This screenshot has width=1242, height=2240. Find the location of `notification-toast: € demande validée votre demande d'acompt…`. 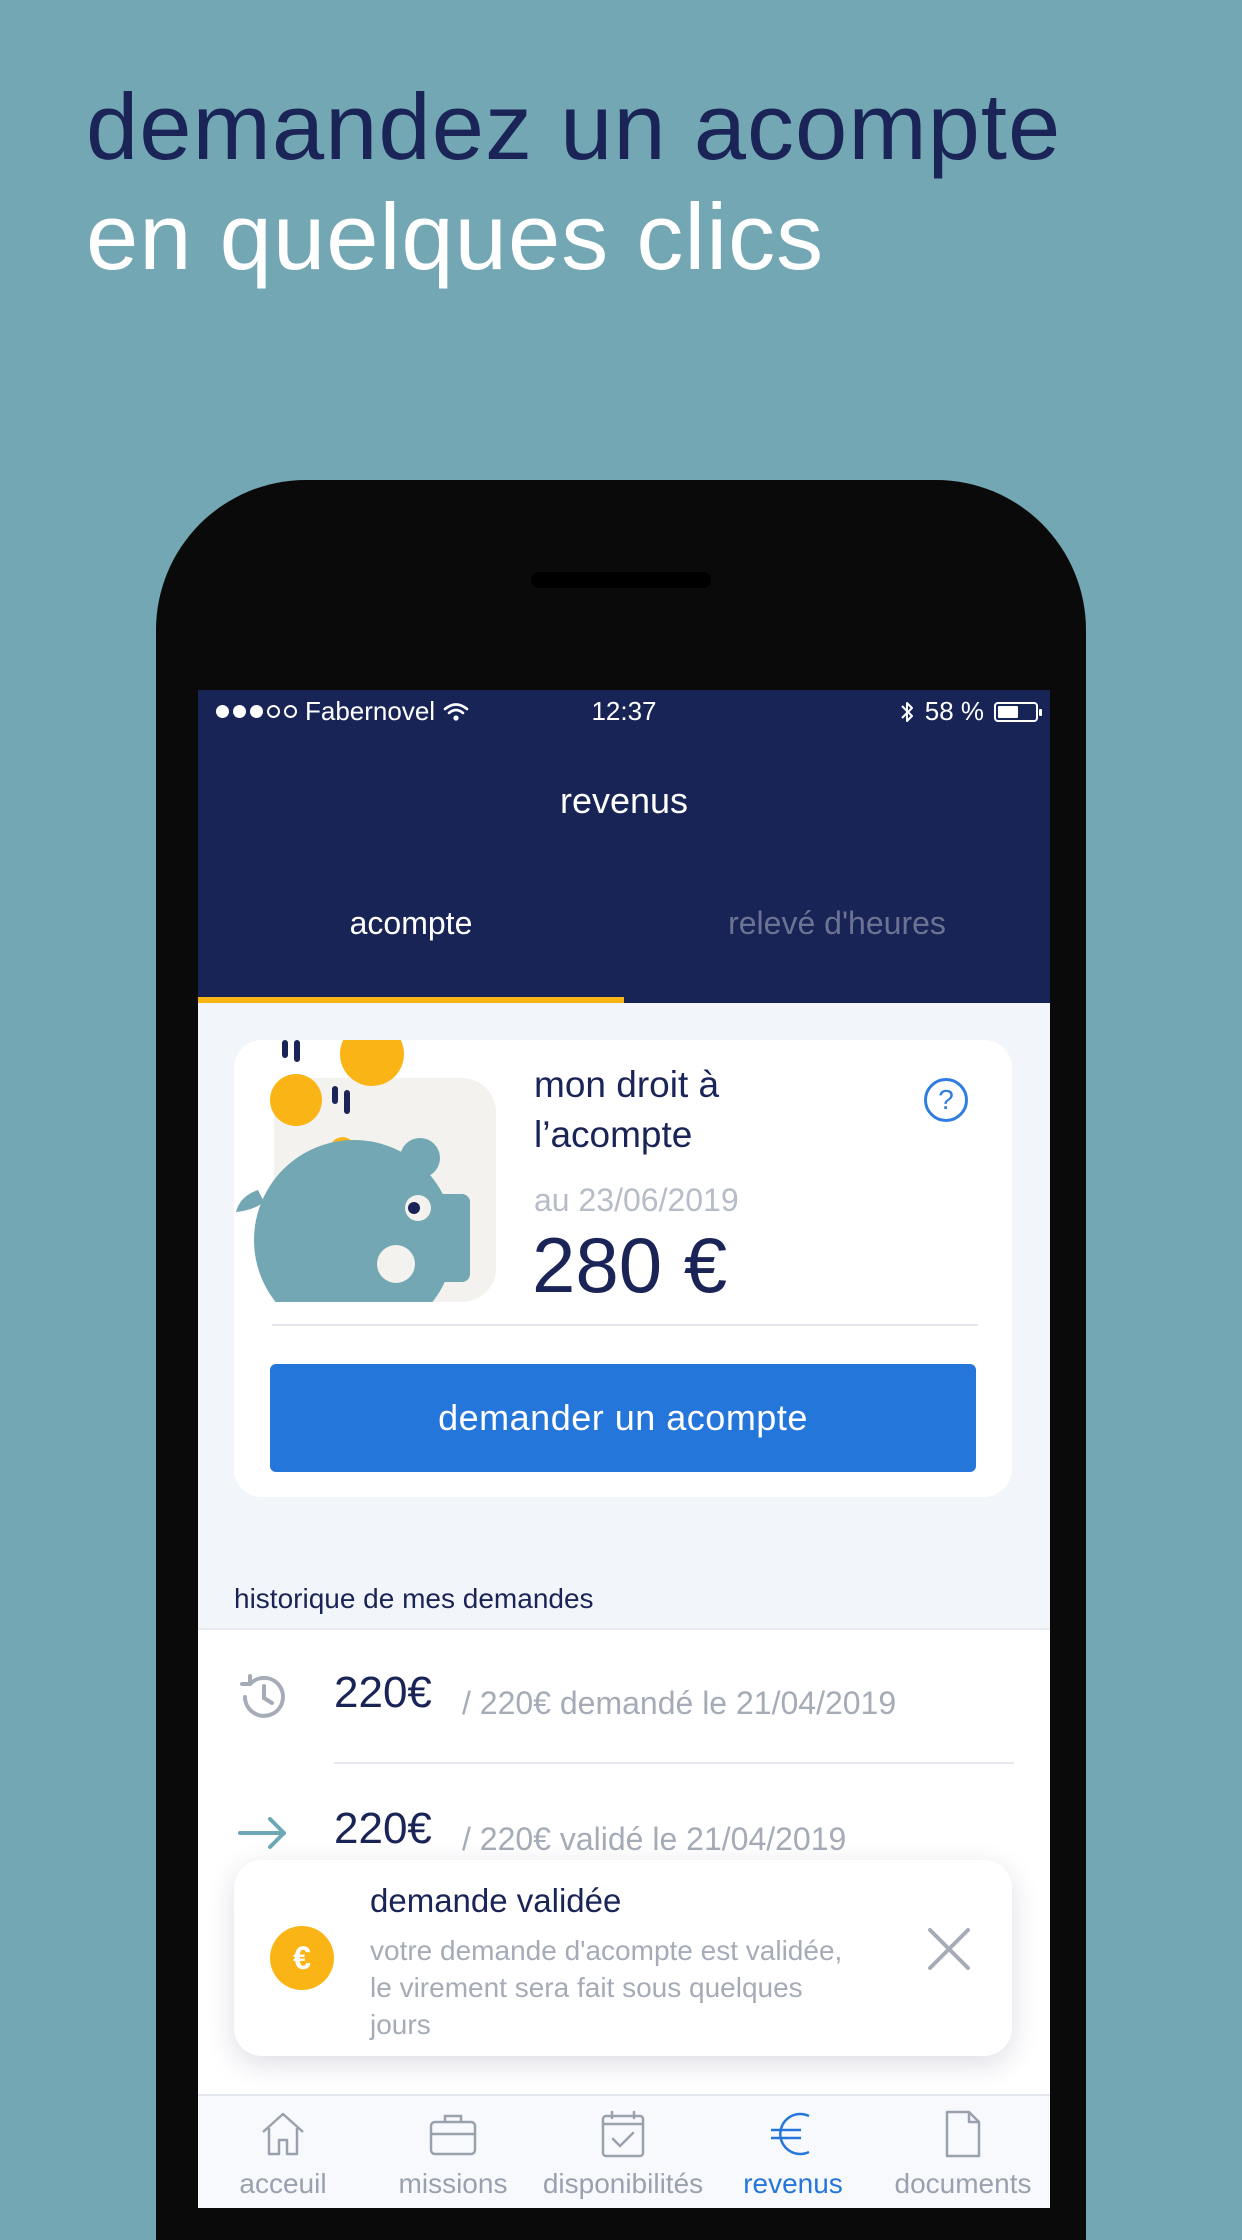

notification-toast: € demande validée votre demande d'acompt… is located at coordinates (623, 1958).